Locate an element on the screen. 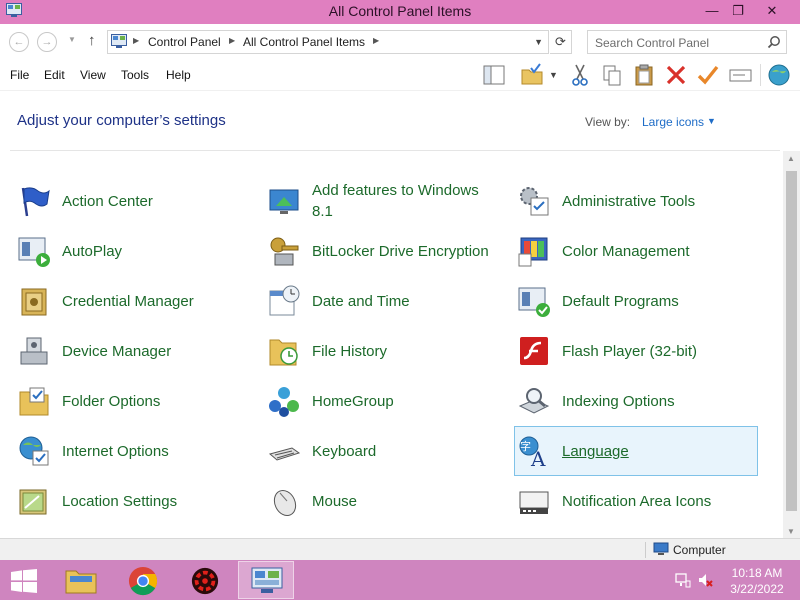  item-folder-options: Folder Options is located at coordinates (137, 401).